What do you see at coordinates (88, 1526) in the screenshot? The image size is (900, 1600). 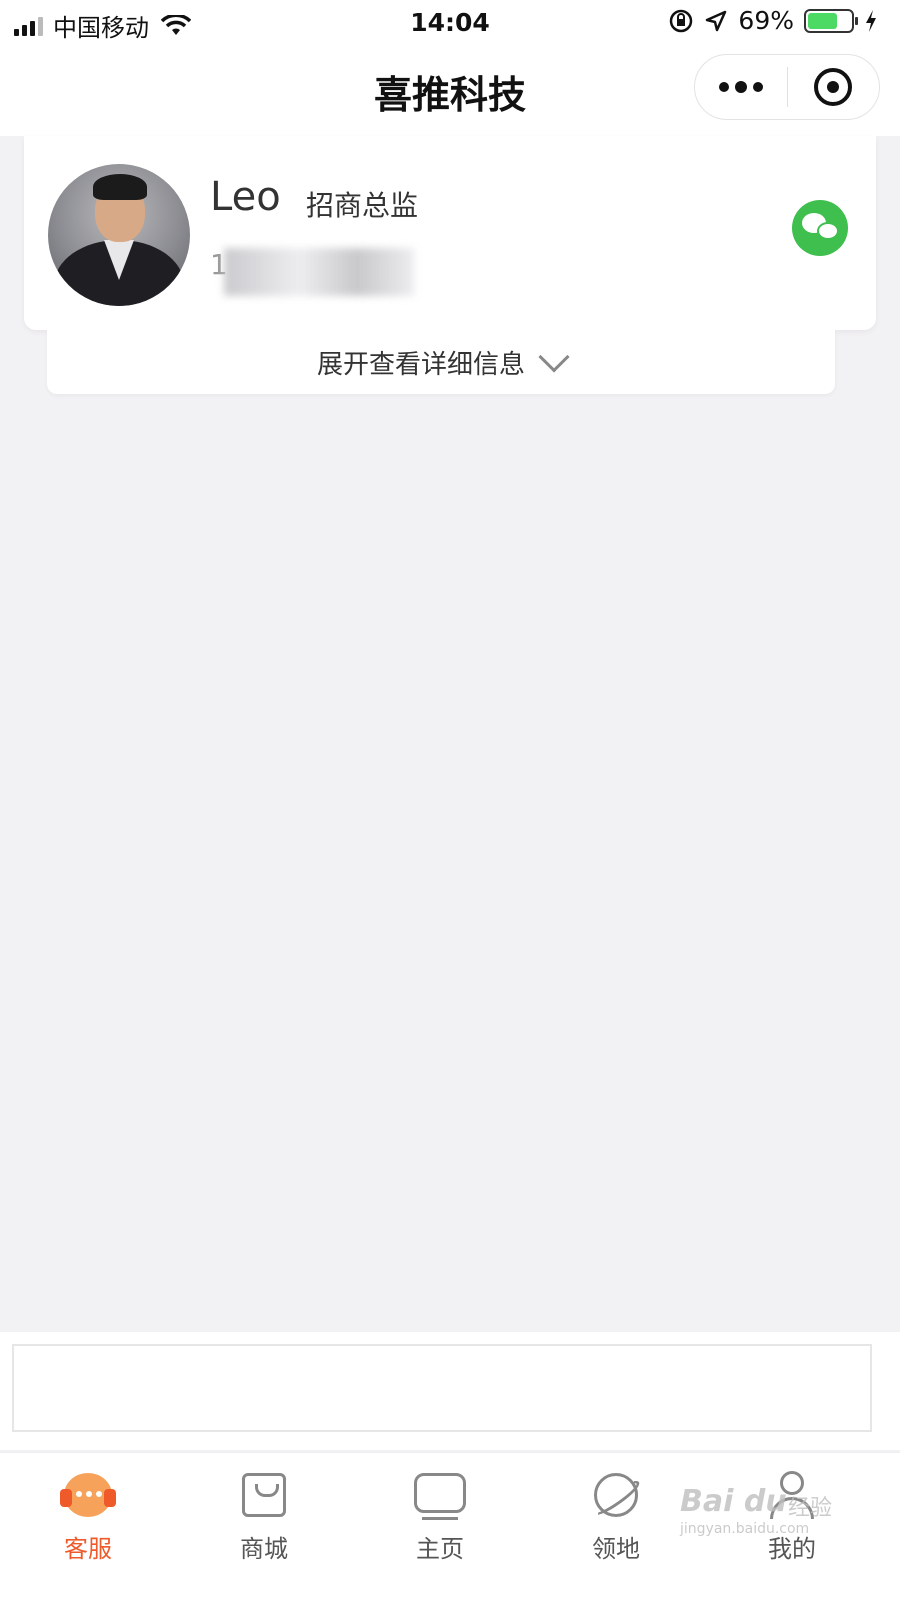 I see `tab-customer-service: 客服` at bounding box center [88, 1526].